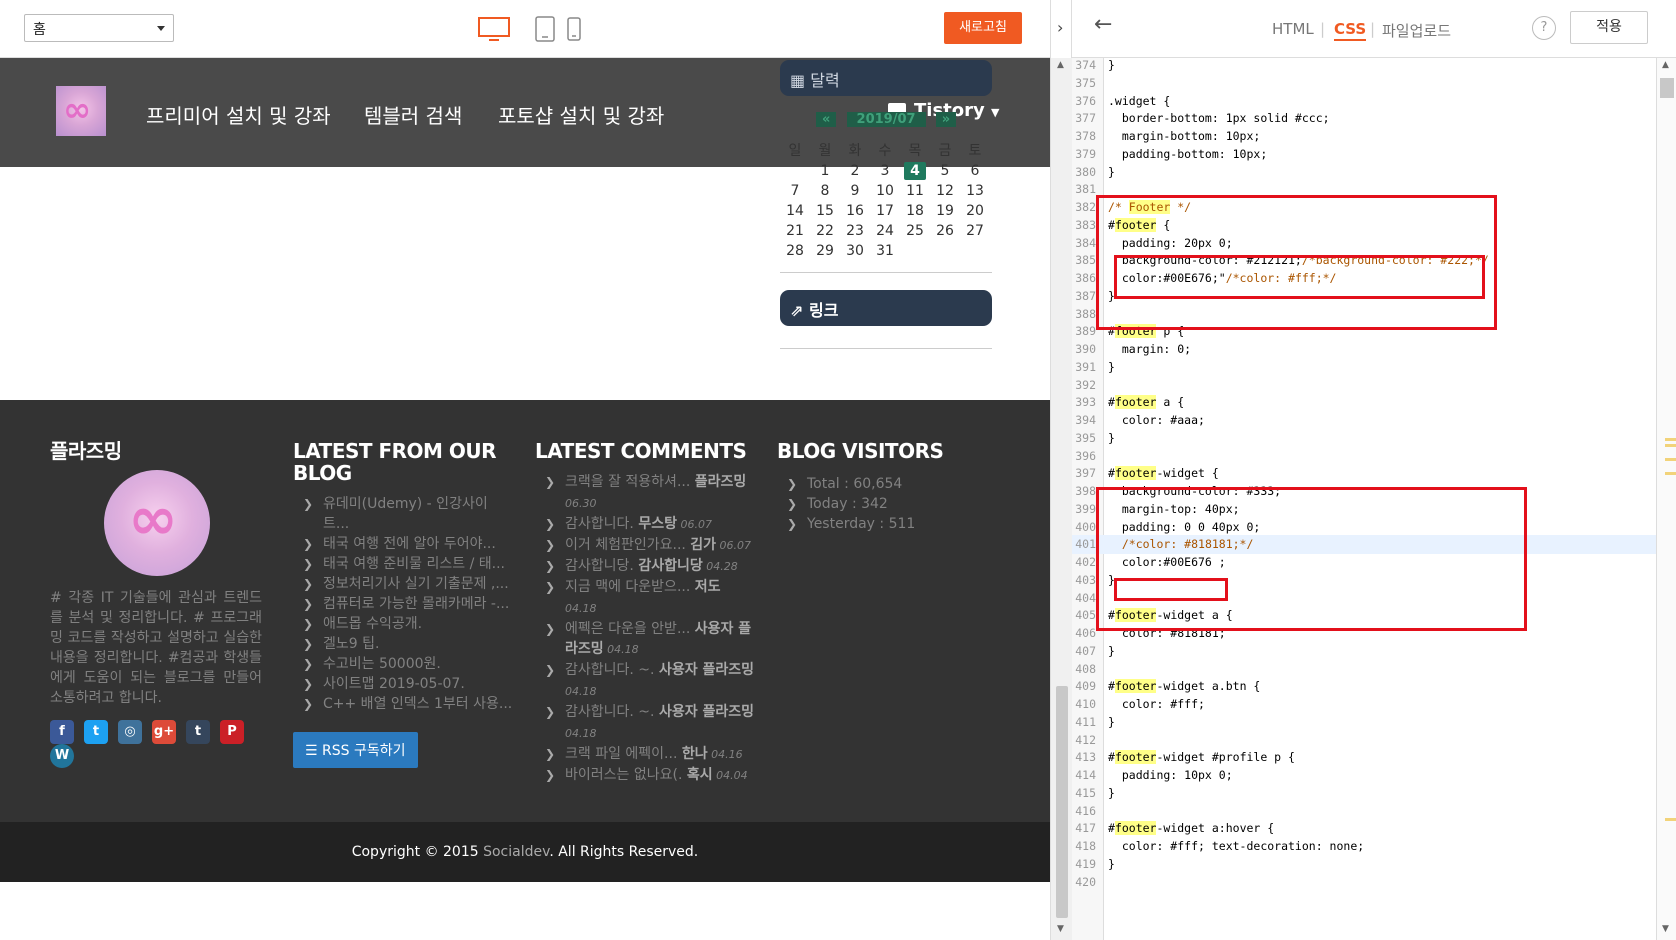 Image resolution: width=1676 pixels, height=940 pixels. I want to click on tab-file-upload: 파일업로드, so click(1416, 30).